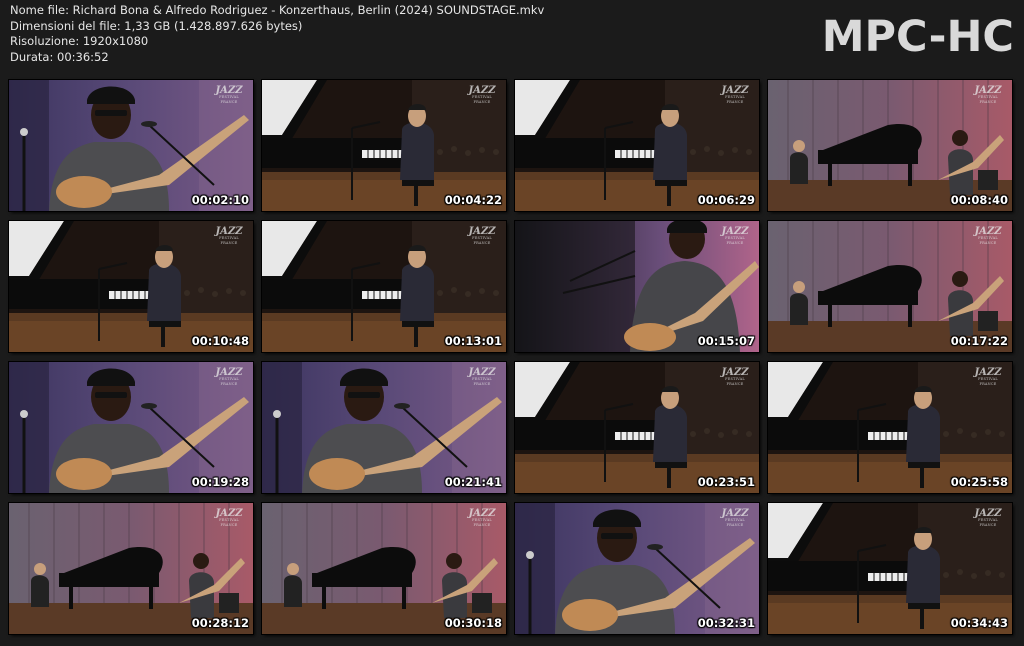  I want to click on thumbnail-timestamp: 00:08:40, so click(979, 200).